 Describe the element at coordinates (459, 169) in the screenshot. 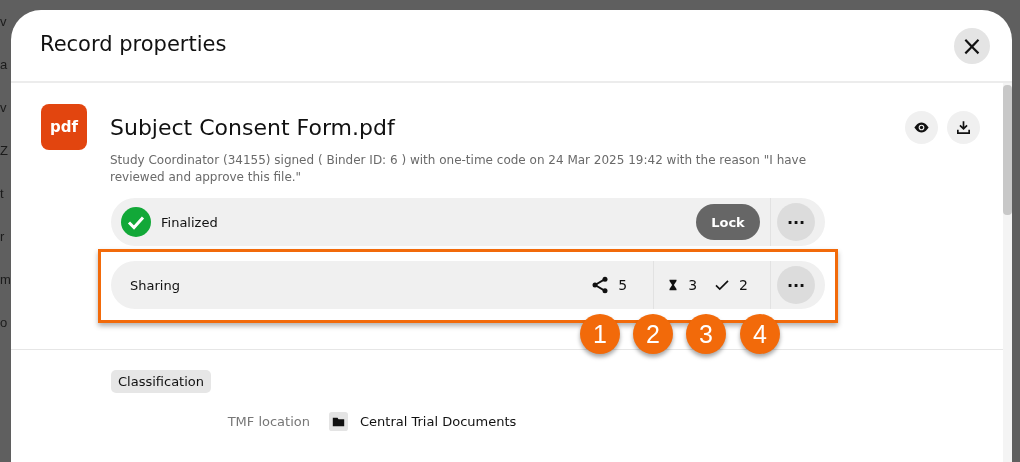

I see `signature-text: Study Coordinator (34155) signed ( Binder ID: 6 ) with one-time code on 24 Mar 2025 19:42 with the reason "I have reviewed and approve this file."` at that location.